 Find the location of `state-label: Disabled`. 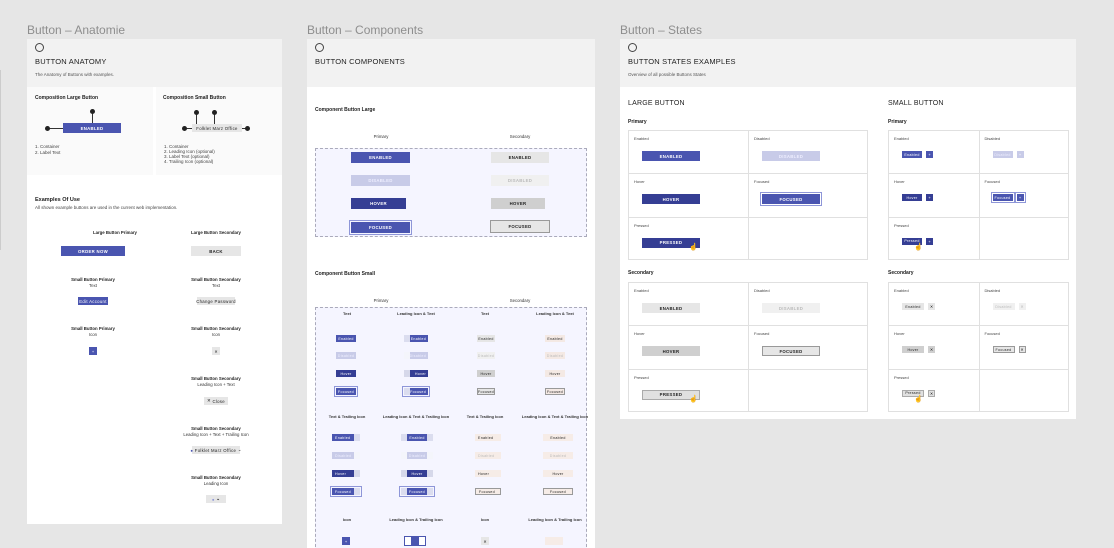

state-label: Disabled is located at coordinates (762, 290).